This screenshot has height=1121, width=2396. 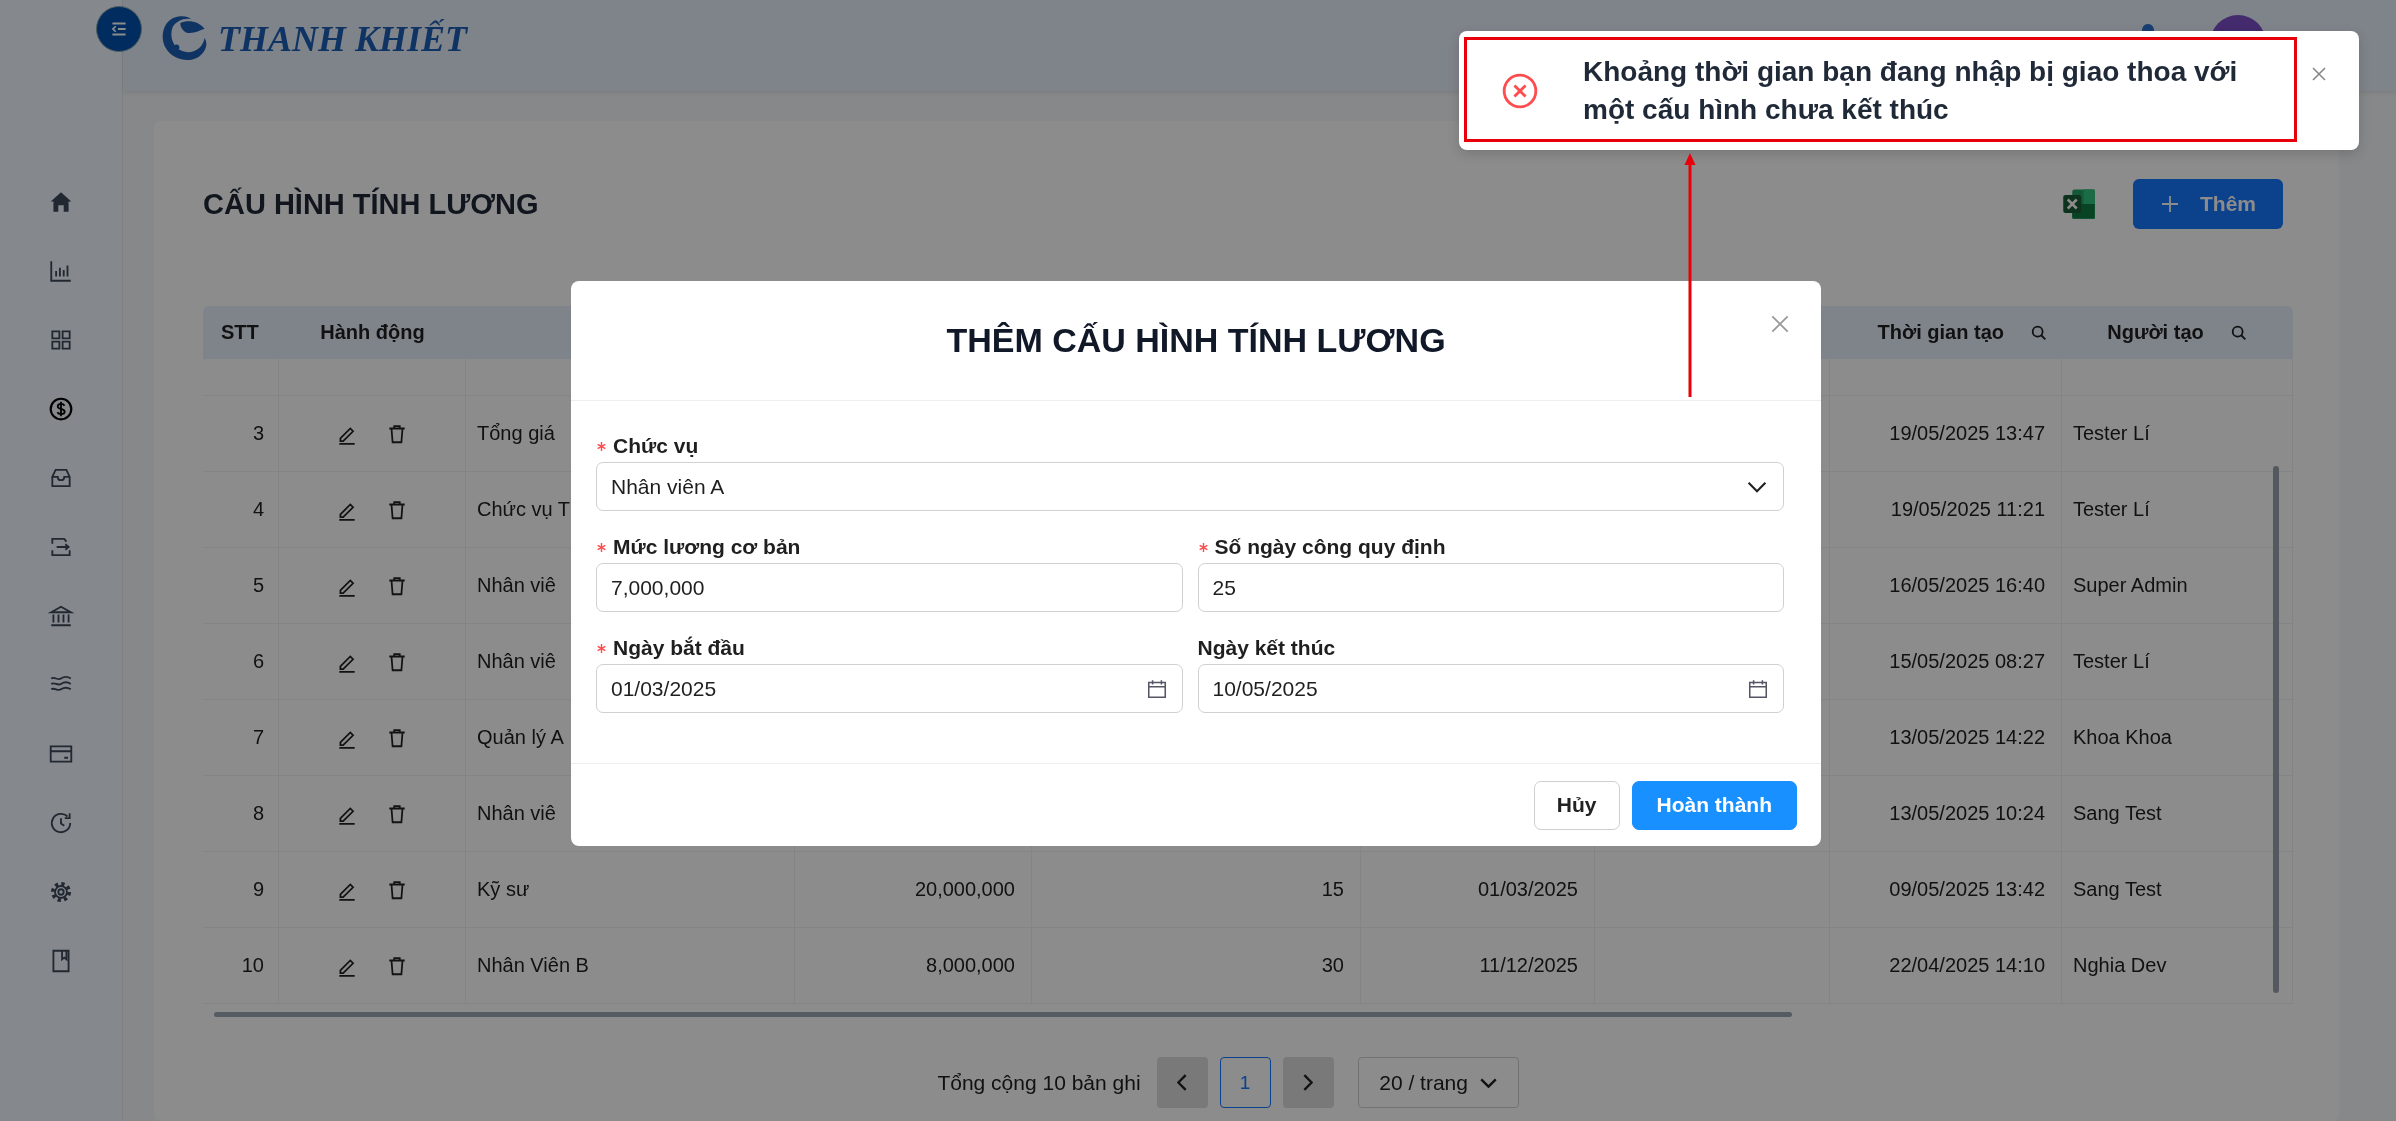 I want to click on chevron-right-icon, so click(x=1308, y=1082).